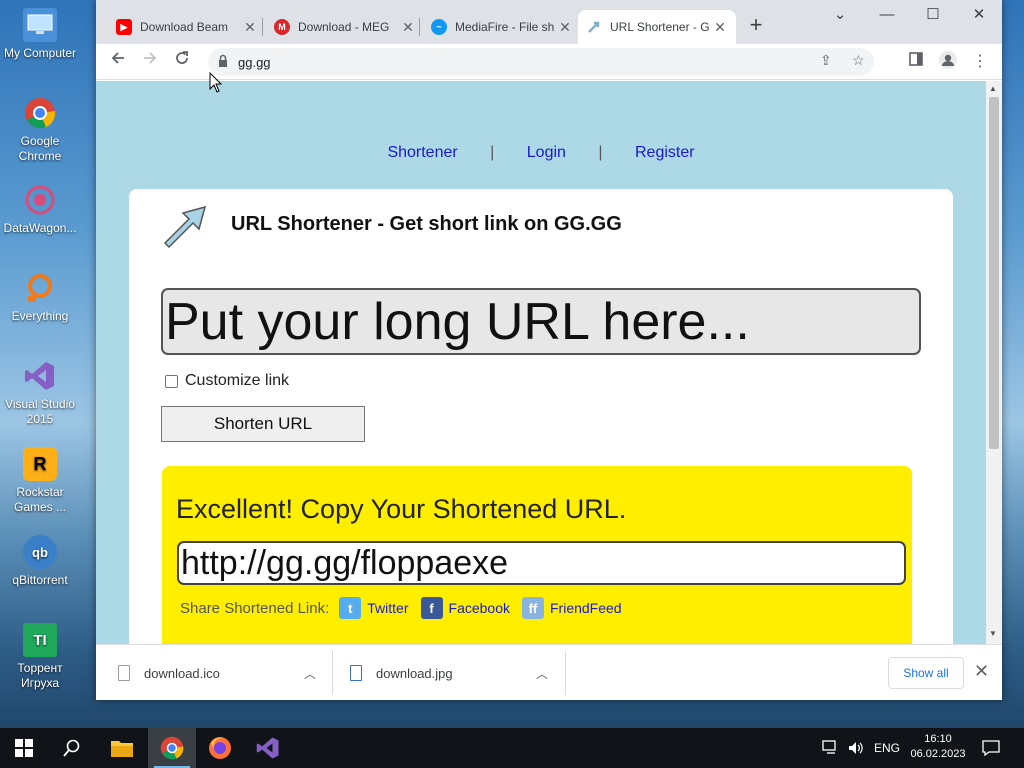  What do you see at coordinates (991, 748) in the screenshot?
I see `notifications-icon` at bounding box center [991, 748].